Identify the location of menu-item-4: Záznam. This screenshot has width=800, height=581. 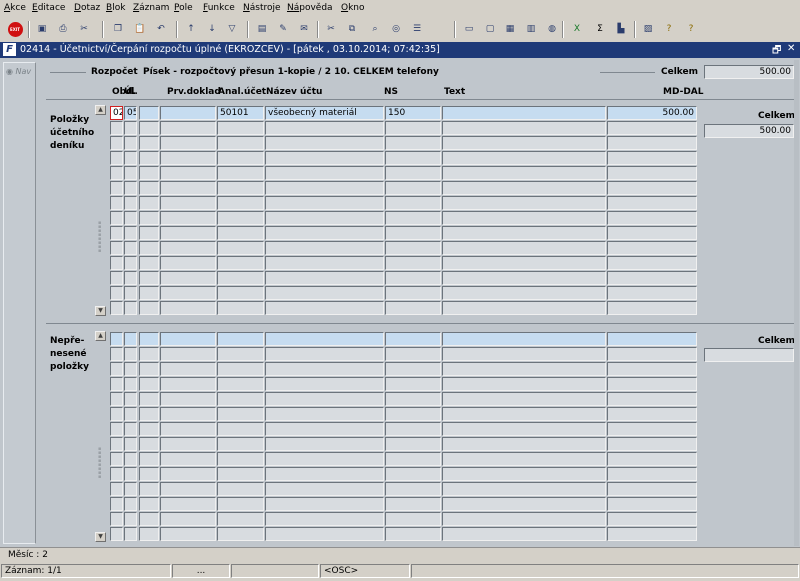
(151, 8).